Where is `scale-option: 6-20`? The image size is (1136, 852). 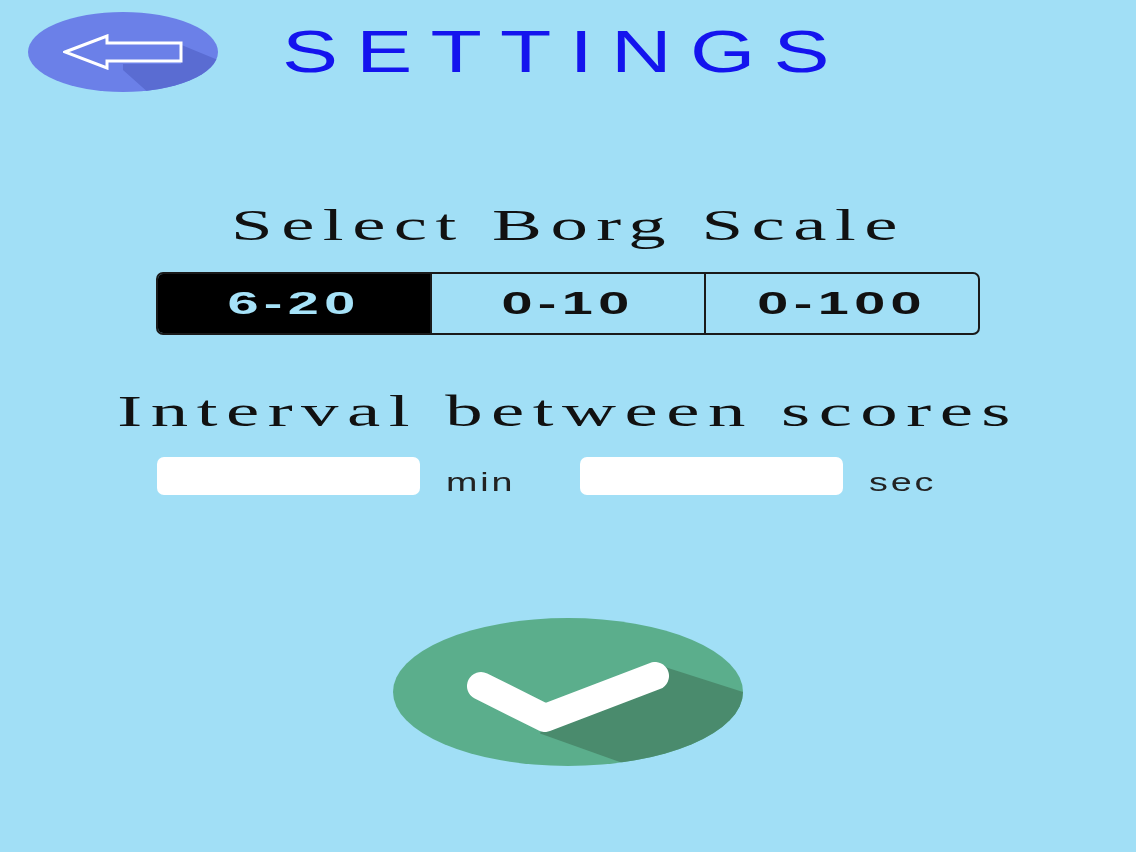
scale-option: 6-20 is located at coordinates (294, 303).